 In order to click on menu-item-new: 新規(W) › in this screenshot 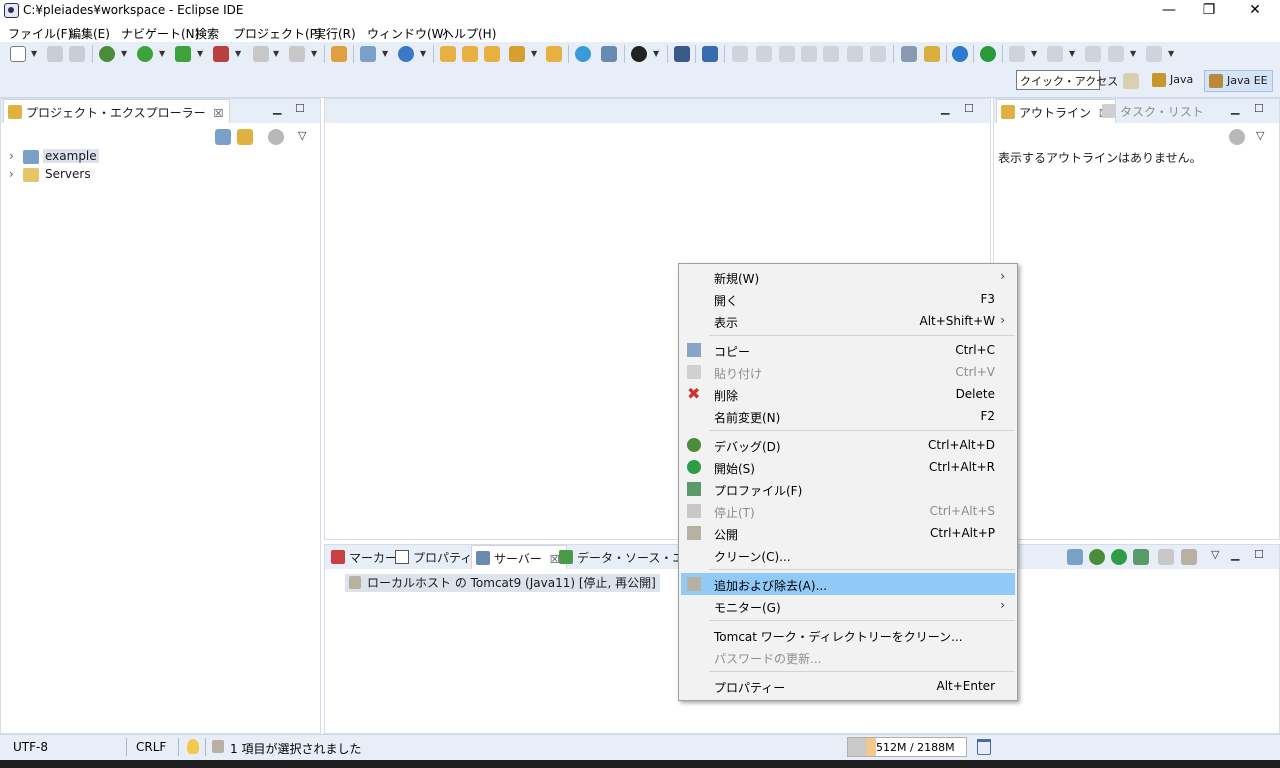, I will do `click(848, 277)`.